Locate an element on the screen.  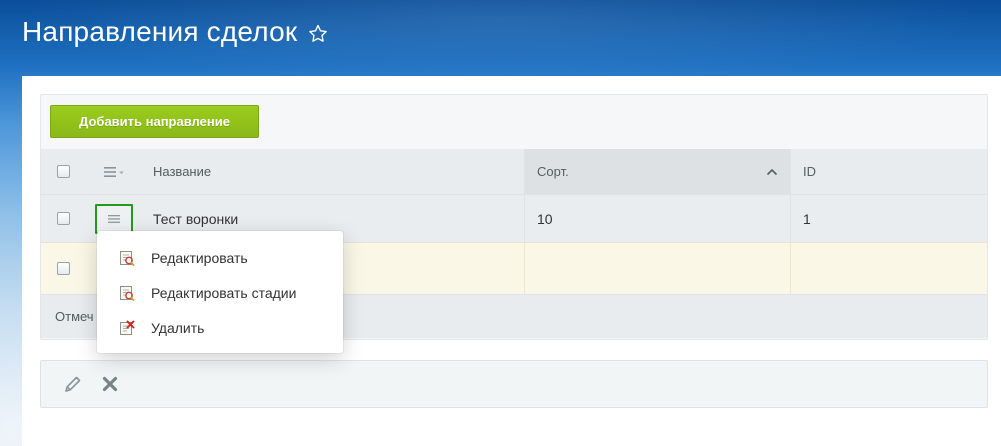
column-header-name: Название is located at coordinates (332, 171).